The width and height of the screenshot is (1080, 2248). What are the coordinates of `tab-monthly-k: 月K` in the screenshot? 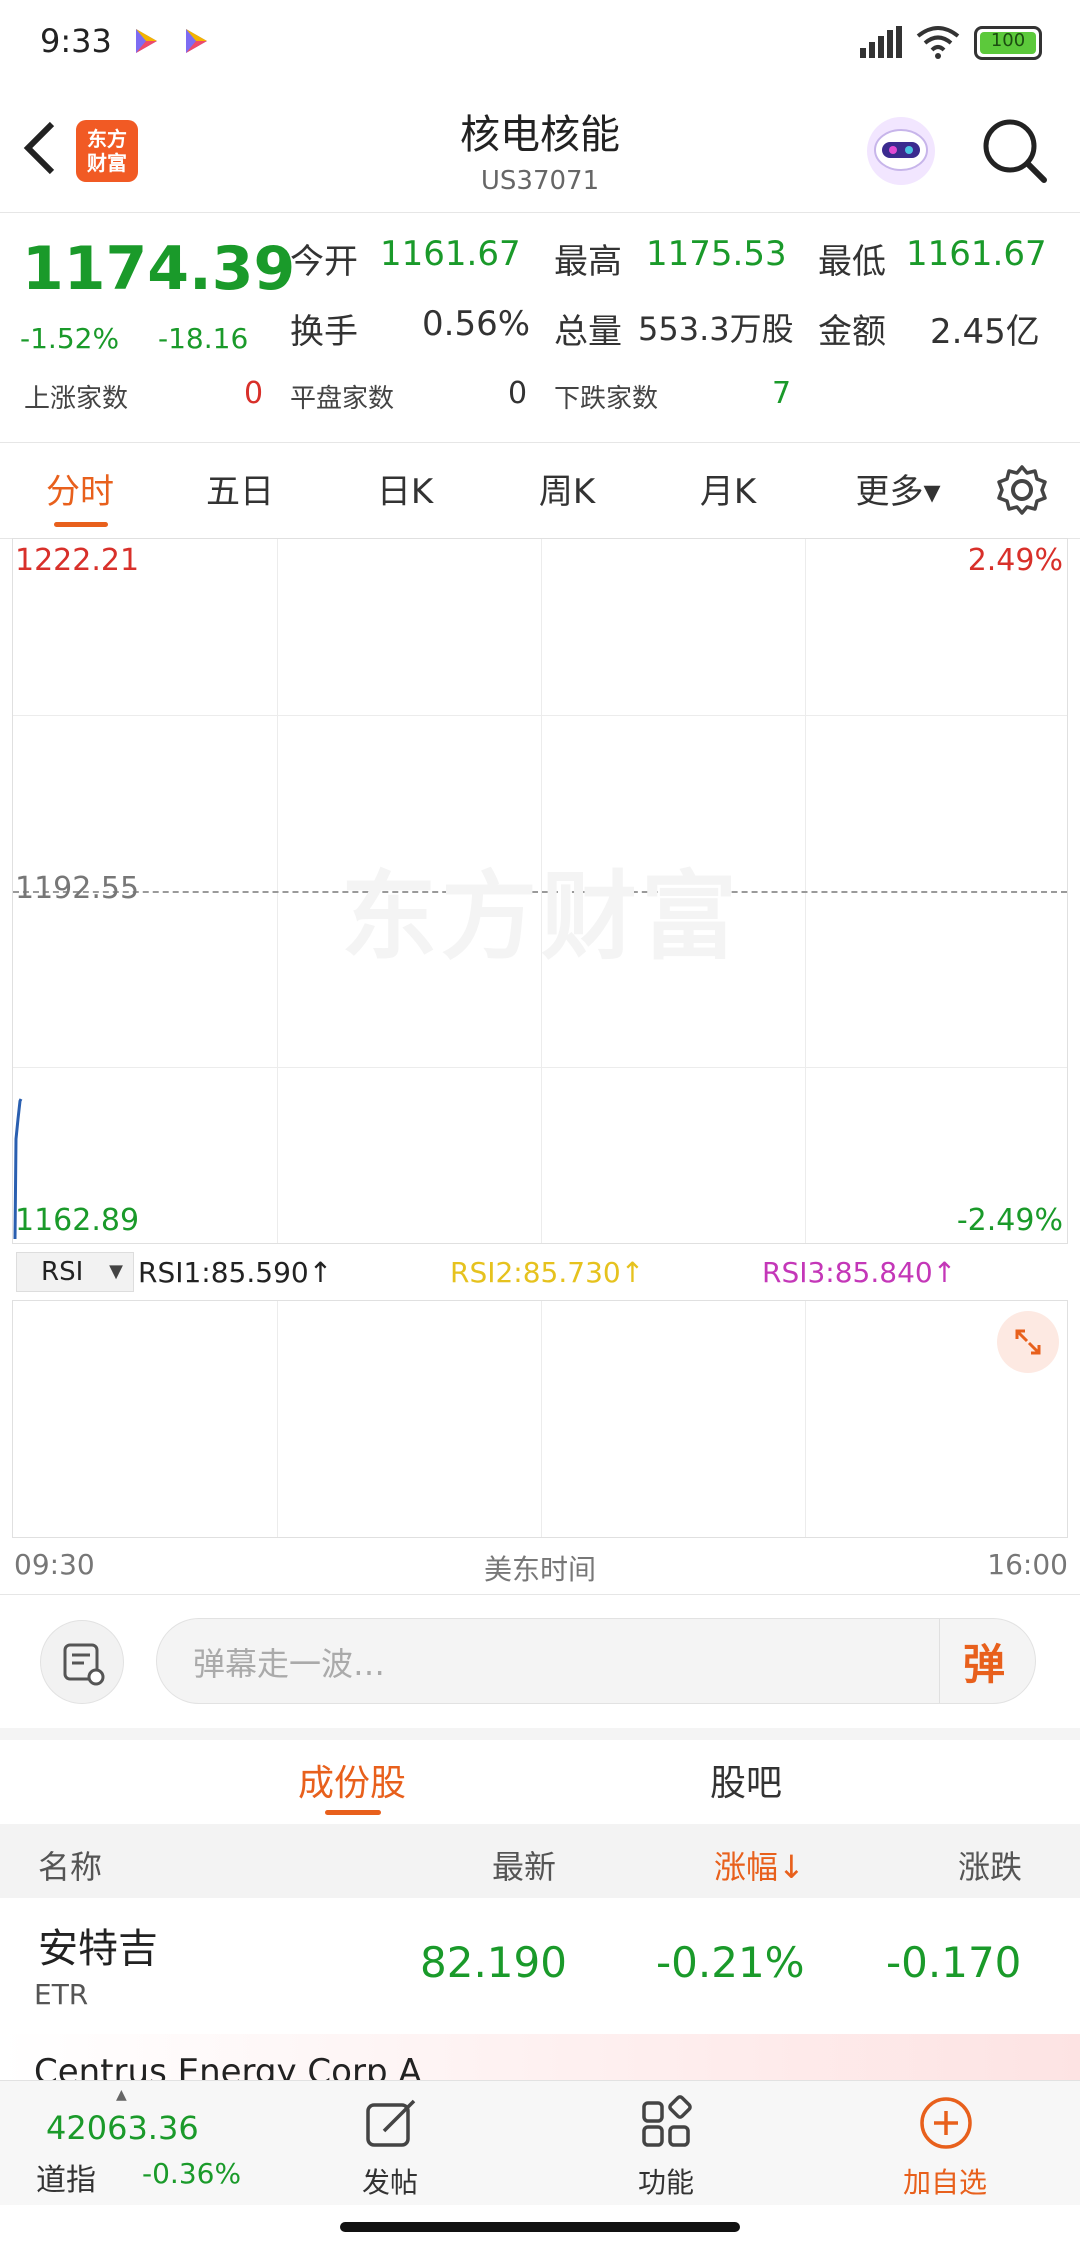 It's located at (728, 488).